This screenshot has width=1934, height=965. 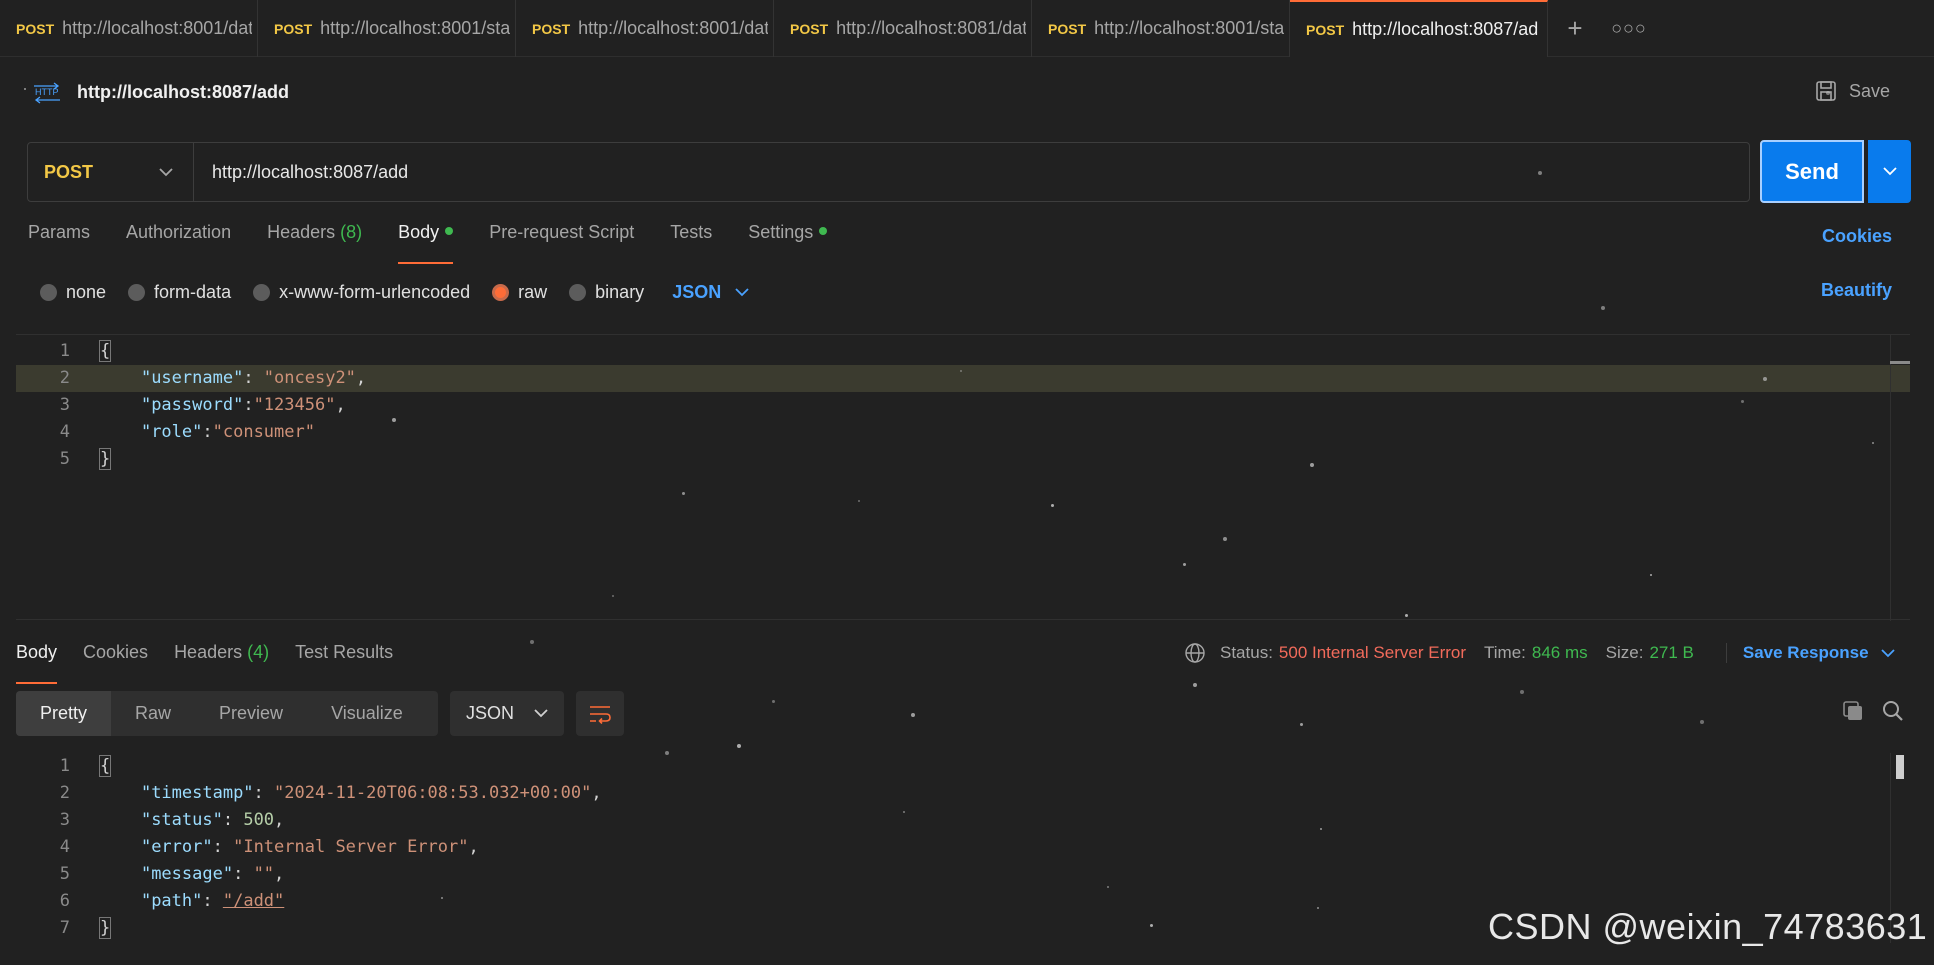 I want to click on code-text: "username": "oncesy2",, so click(x=253, y=378).